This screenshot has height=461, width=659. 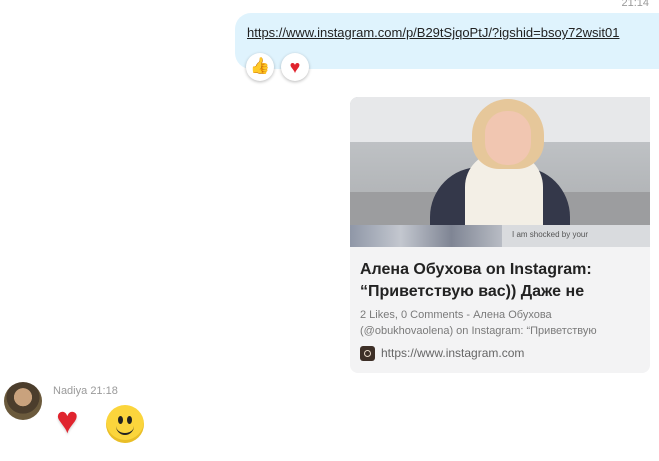 I want to click on message-timestamp: 21:14, so click(x=635, y=4).